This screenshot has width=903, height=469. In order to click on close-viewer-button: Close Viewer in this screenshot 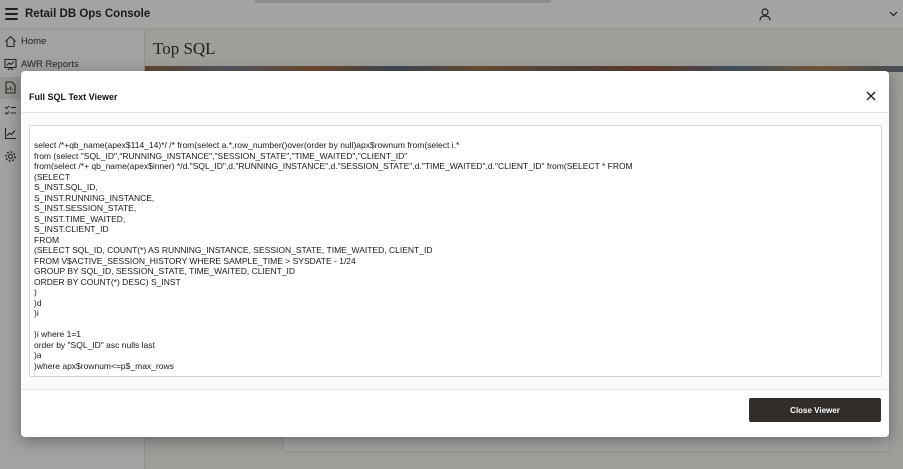, I will do `click(815, 410)`.